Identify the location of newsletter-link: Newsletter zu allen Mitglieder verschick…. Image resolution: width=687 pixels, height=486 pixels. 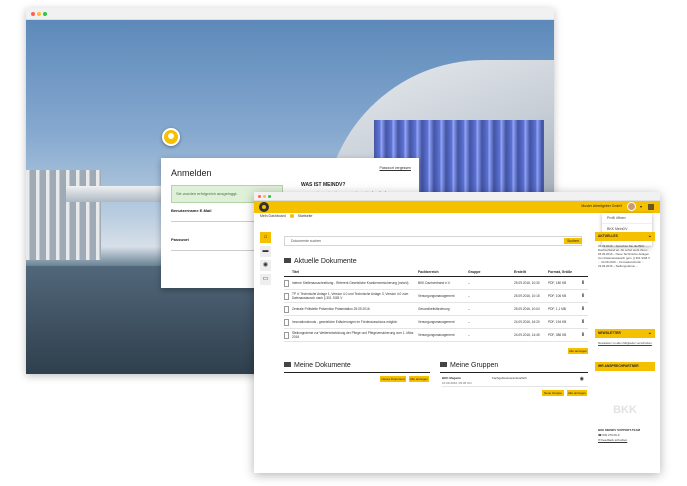
(625, 350).